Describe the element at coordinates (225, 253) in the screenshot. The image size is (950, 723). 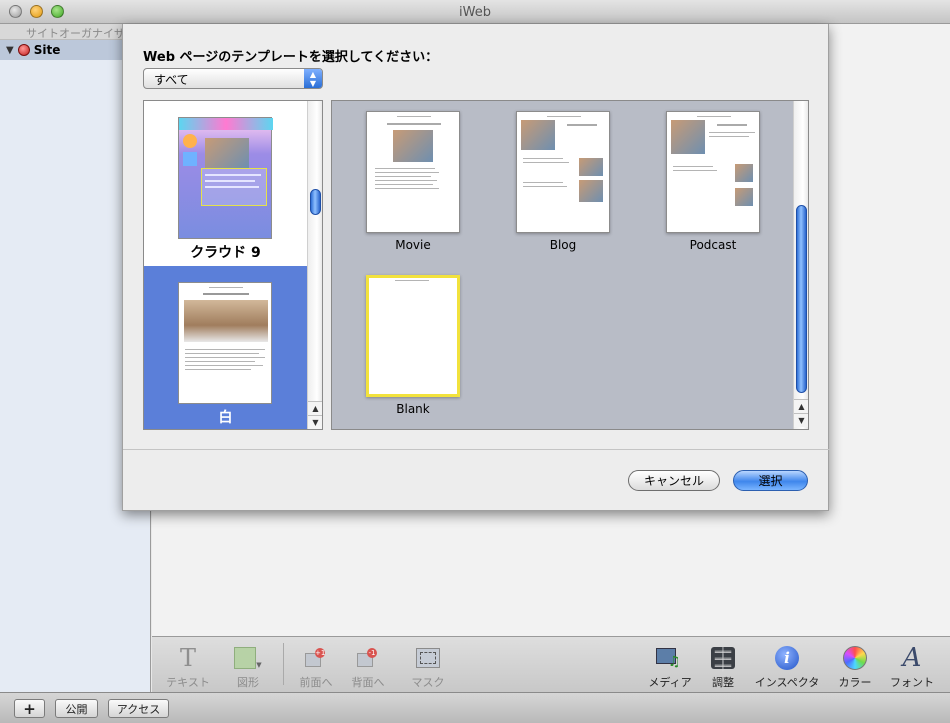
I see `theme-name: クラウド 9` at that location.